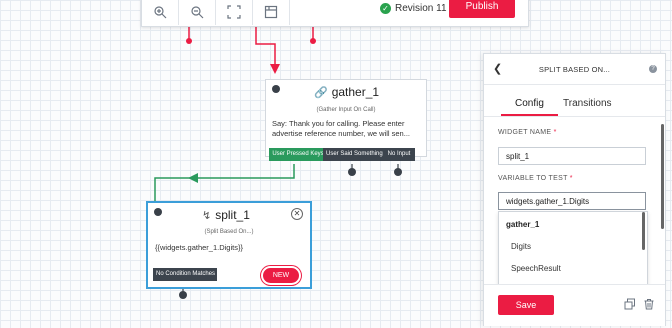 Image resolution: width=672 pixels, height=328 pixels. I want to click on tab-divider, so click(574, 116).